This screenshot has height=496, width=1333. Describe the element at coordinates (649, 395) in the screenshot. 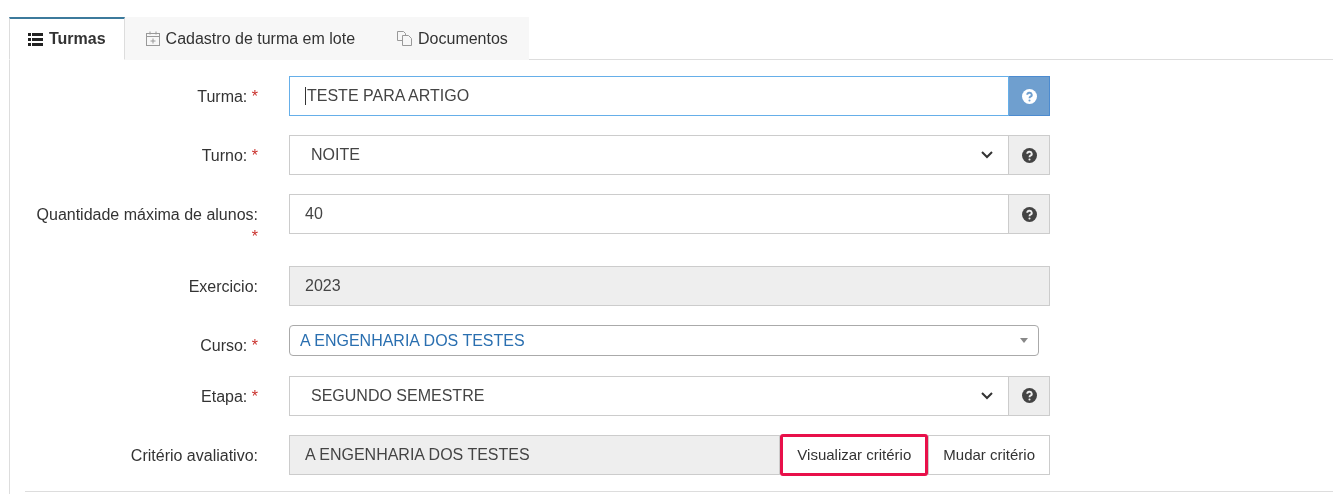

I see `select-field: SEGUNDO SEMESTRE` at that location.